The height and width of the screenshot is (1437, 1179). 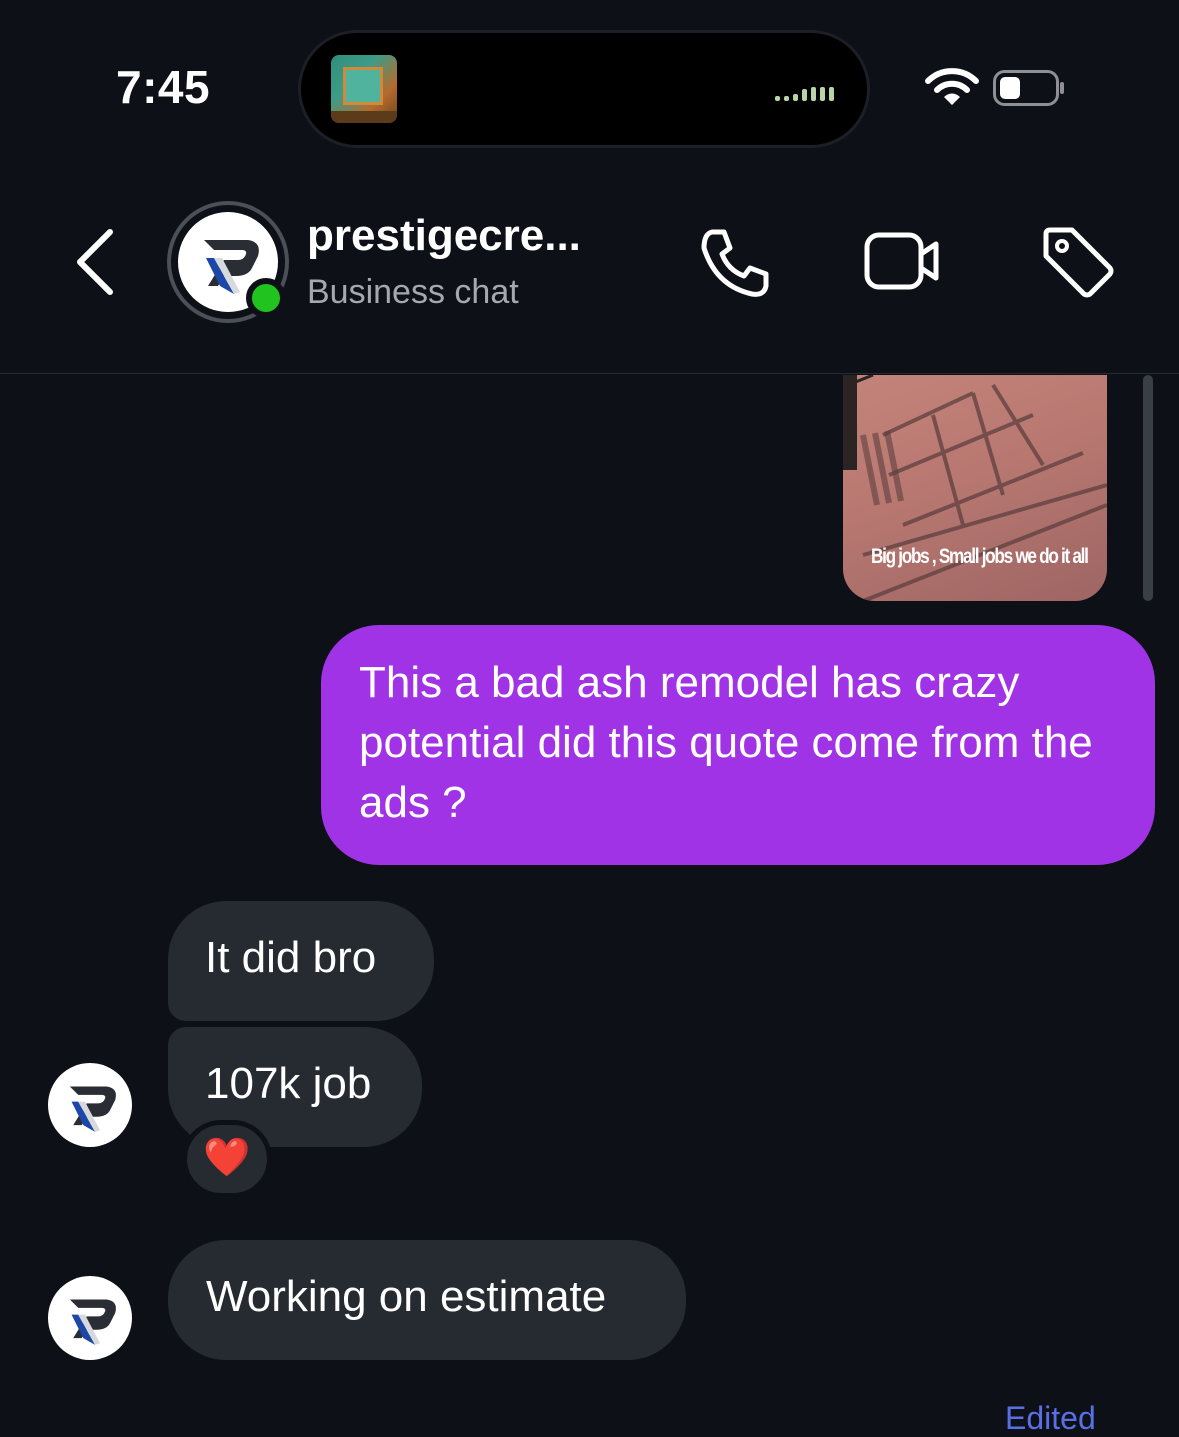 What do you see at coordinates (735, 263) in the screenshot?
I see `phone-icon` at bounding box center [735, 263].